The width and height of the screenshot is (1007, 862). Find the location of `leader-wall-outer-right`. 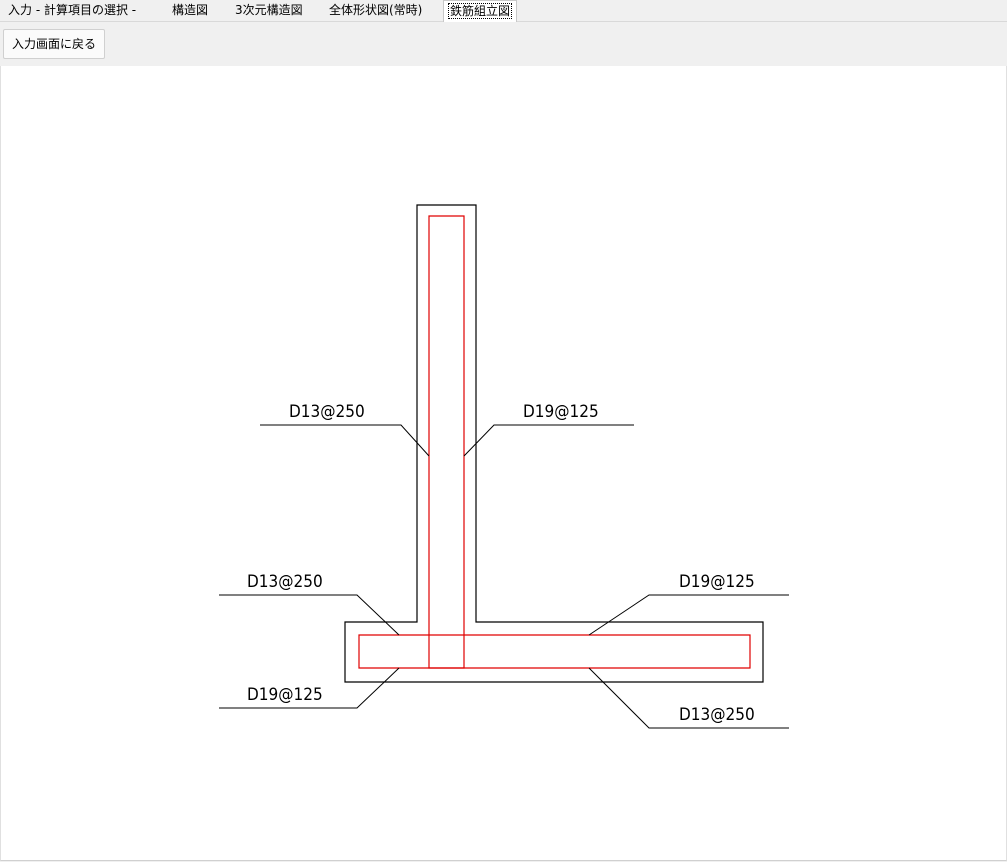

leader-wall-outer-right is located at coordinates (548, 440).